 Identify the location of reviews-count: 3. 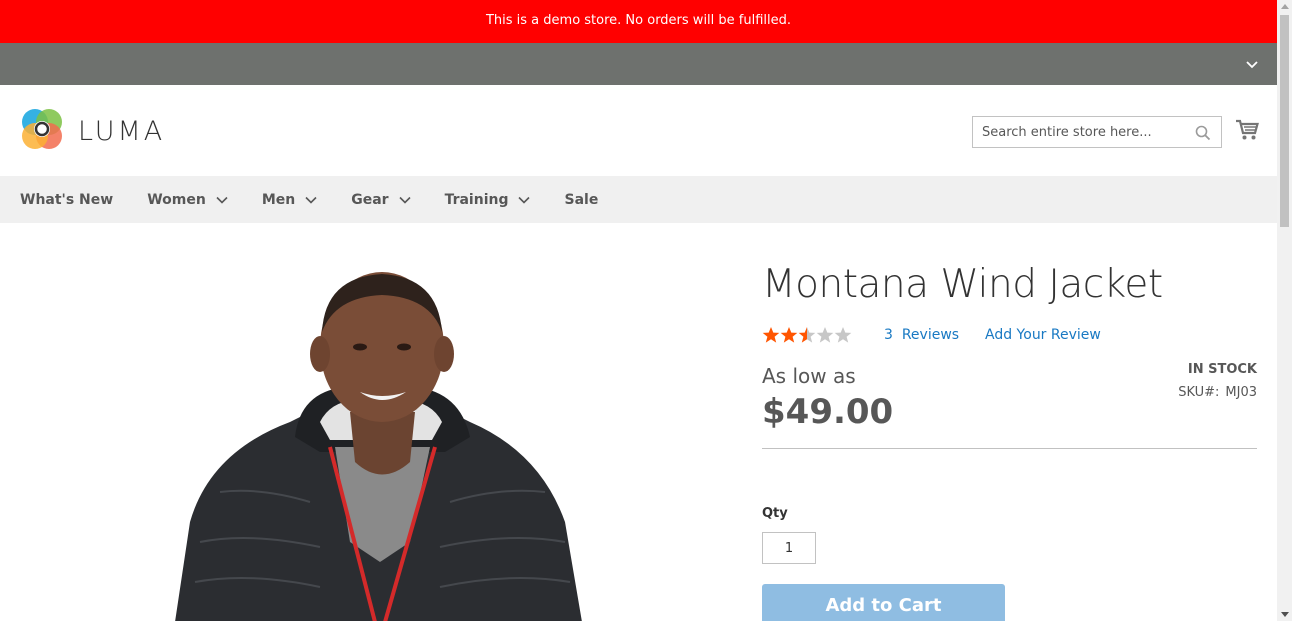
(888, 335).